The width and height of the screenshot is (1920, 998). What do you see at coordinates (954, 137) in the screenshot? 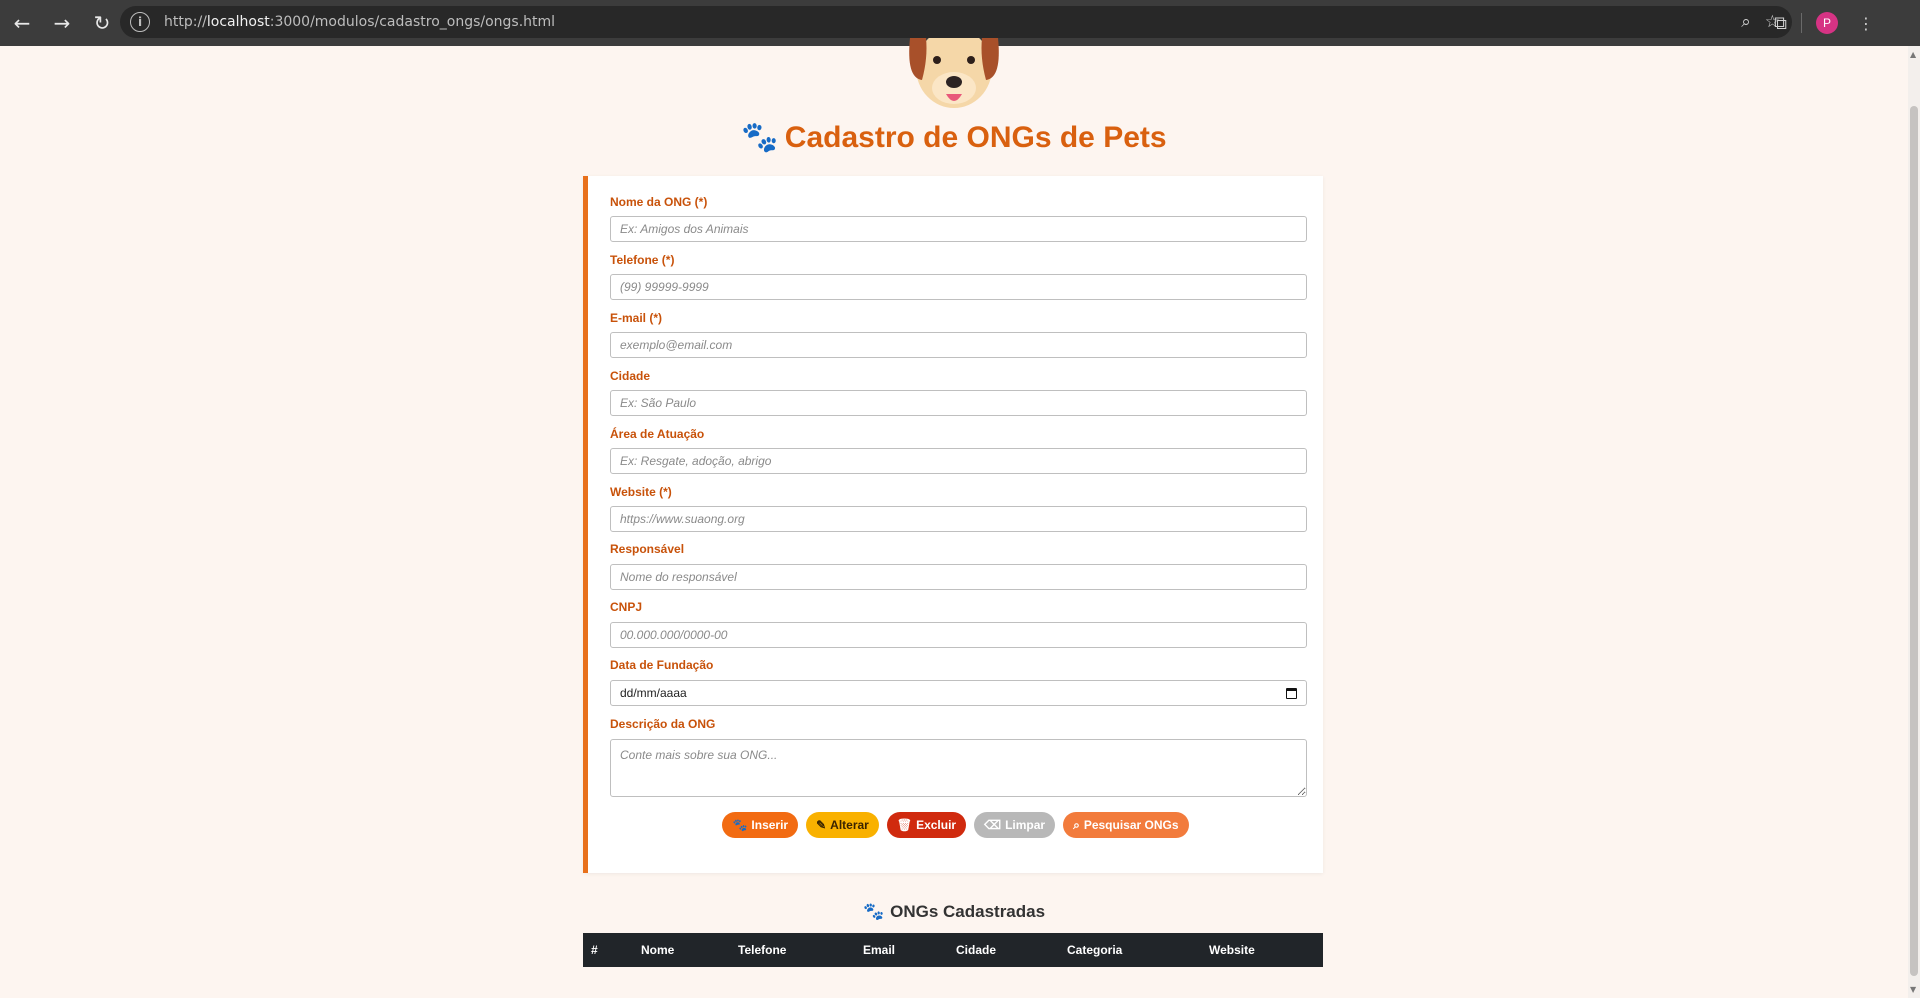
I see `page-title: 🐾 Cadastro de ONGs de Pets` at bounding box center [954, 137].